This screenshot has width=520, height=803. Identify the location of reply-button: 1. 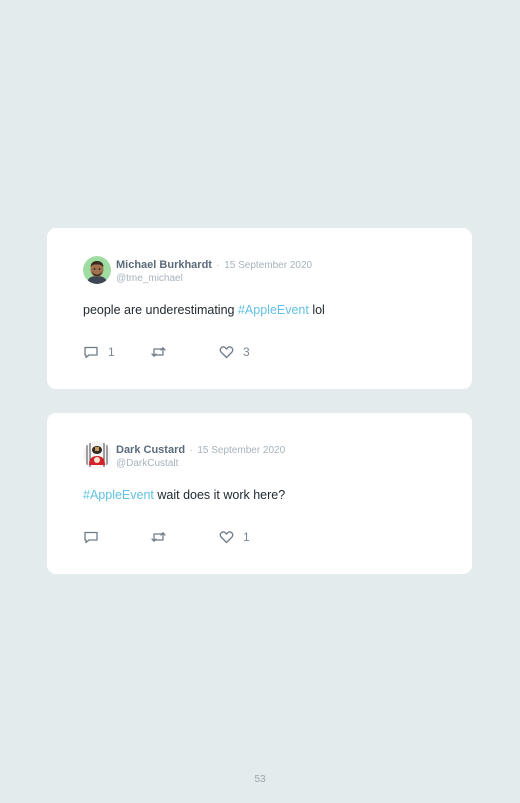
(99, 352).